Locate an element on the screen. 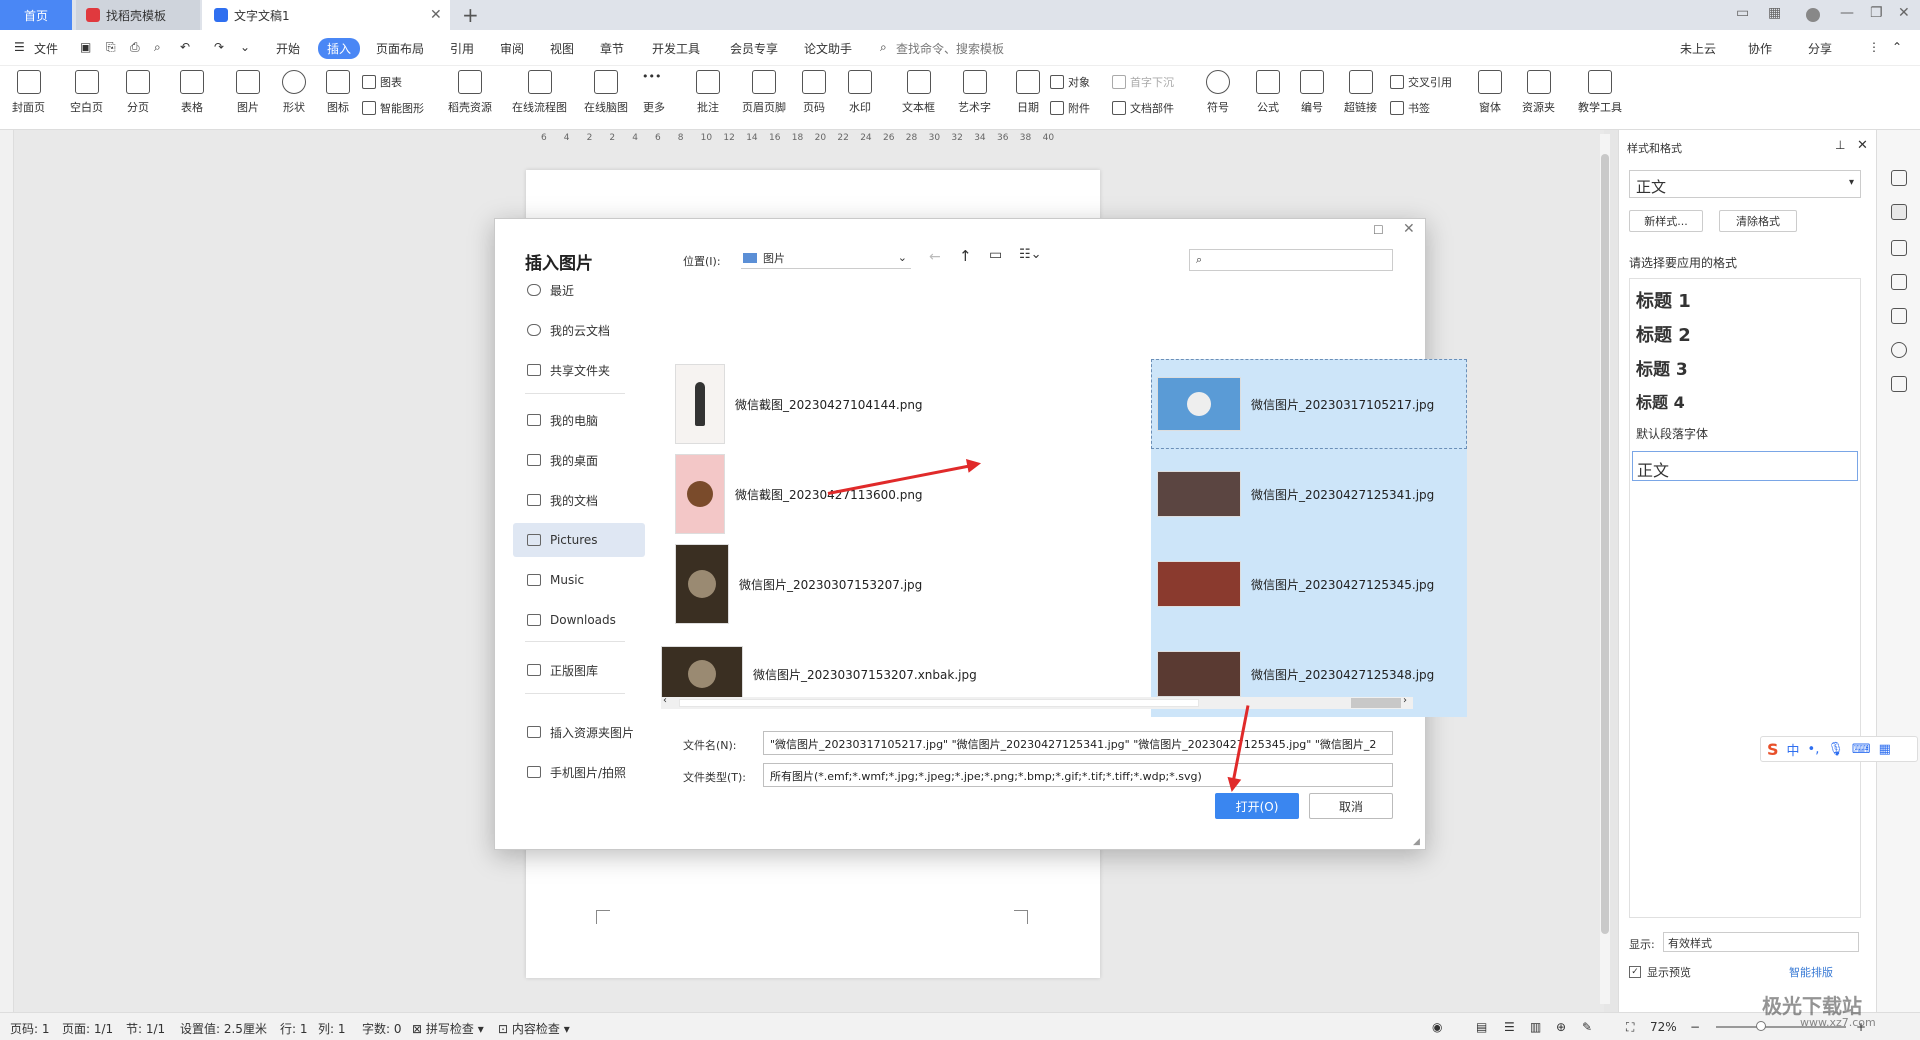 This screenshot has width=1920, height=1040. zoom-level: 72% is located at coordinates (1663, 1027).